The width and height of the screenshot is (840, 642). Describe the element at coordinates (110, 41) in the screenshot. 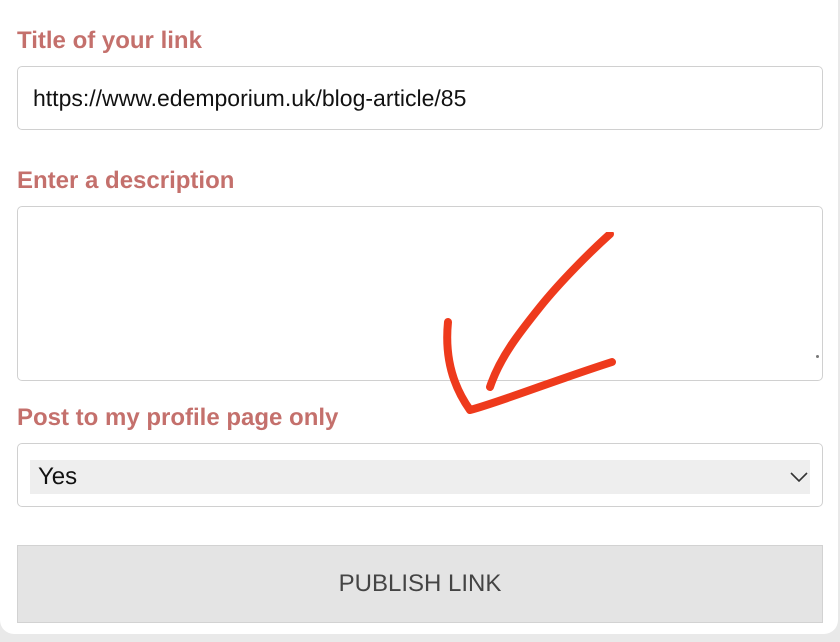

I see `field-label: Title of your link` at that location.